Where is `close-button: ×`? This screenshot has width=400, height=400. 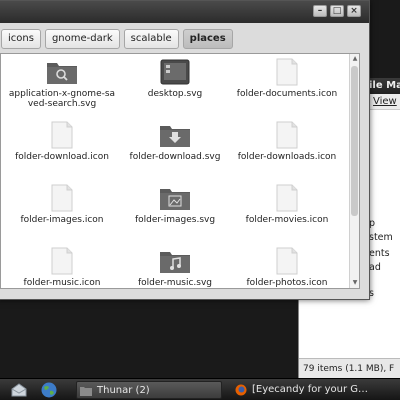
close-button: × is located at coordinates (354, 11).